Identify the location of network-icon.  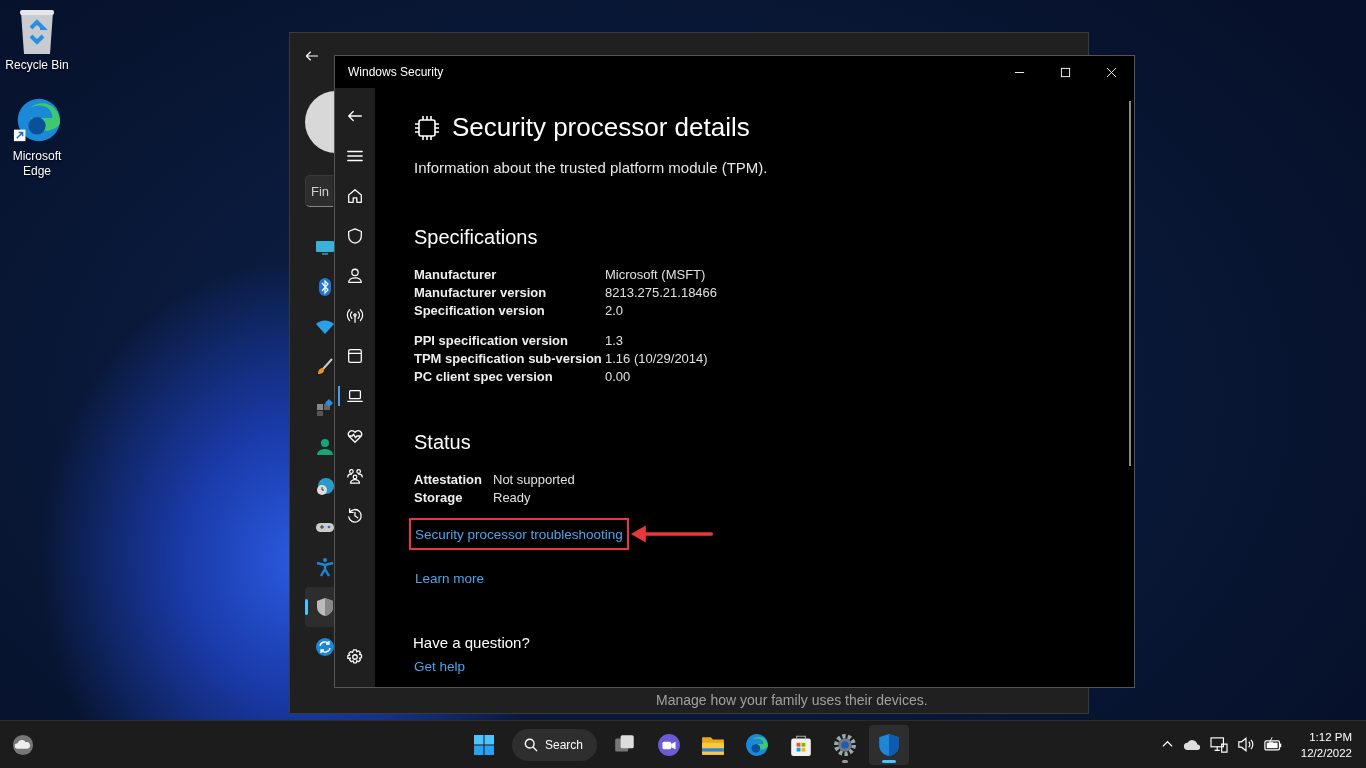
(1218, 744).